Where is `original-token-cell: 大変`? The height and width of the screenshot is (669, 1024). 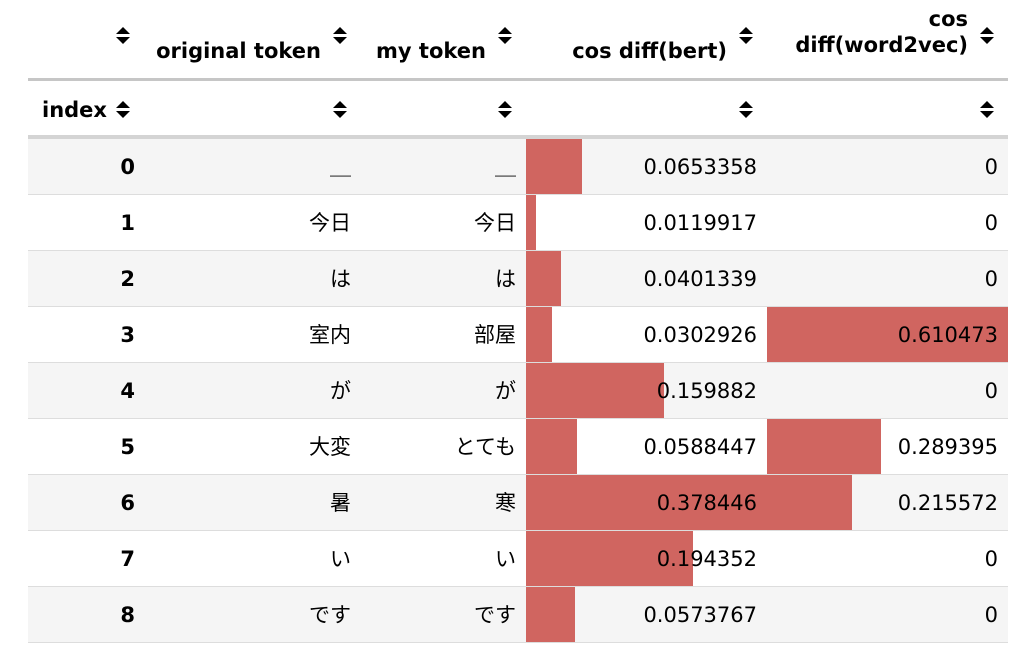
original-token-cell: 大変 is located at coordinates (330, 447).